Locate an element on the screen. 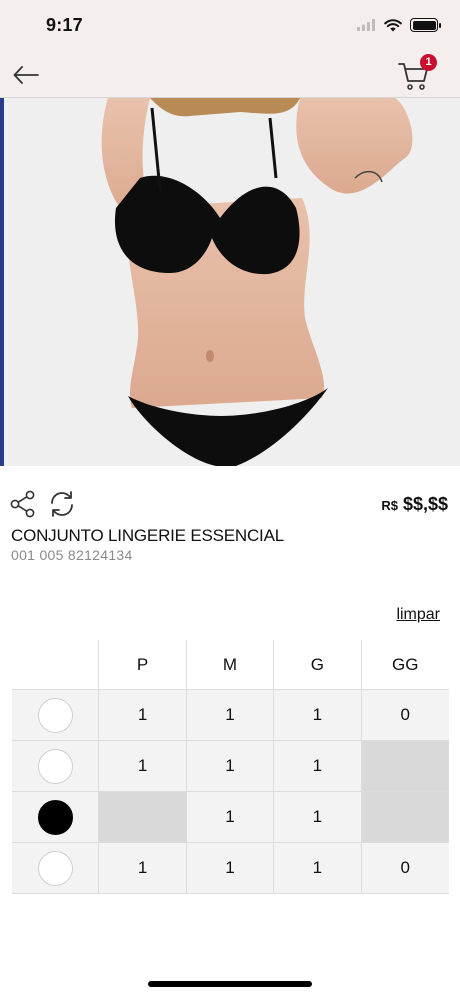 This screenshot has width=460, height=996. share-icon is located at coordinates (22, 504).